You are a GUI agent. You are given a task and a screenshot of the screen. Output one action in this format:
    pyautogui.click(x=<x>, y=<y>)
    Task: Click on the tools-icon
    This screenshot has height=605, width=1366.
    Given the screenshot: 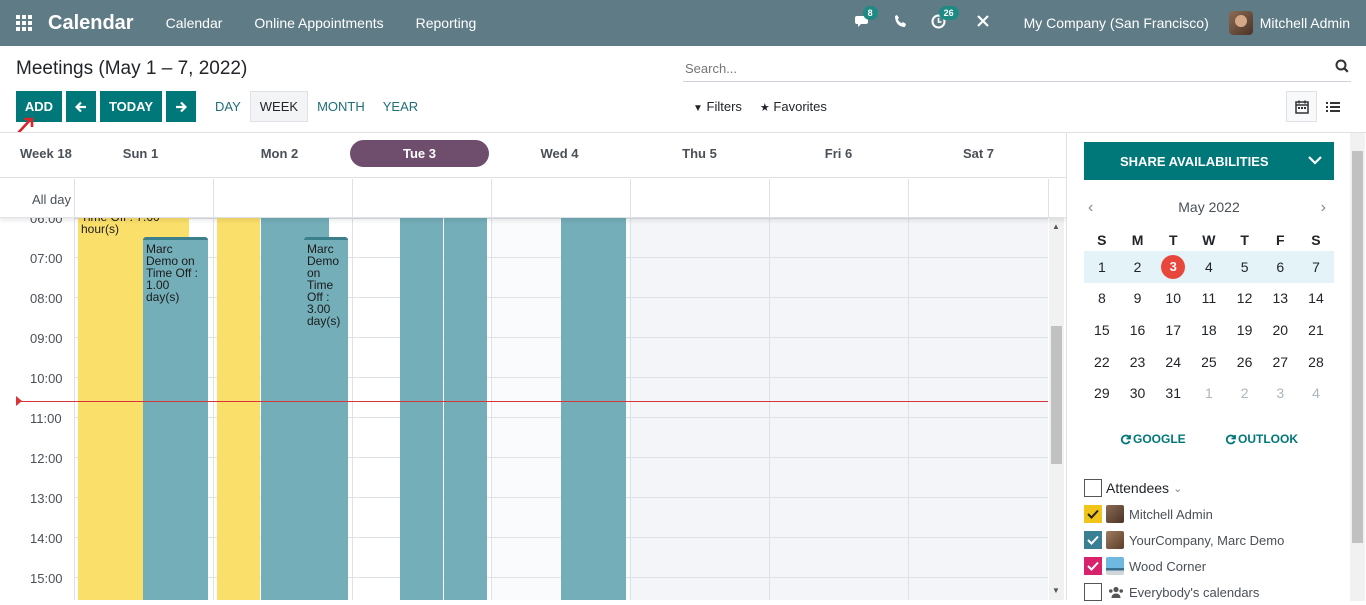 What is the action you would take?
    pyautogui.click(x=983, y=23)
    